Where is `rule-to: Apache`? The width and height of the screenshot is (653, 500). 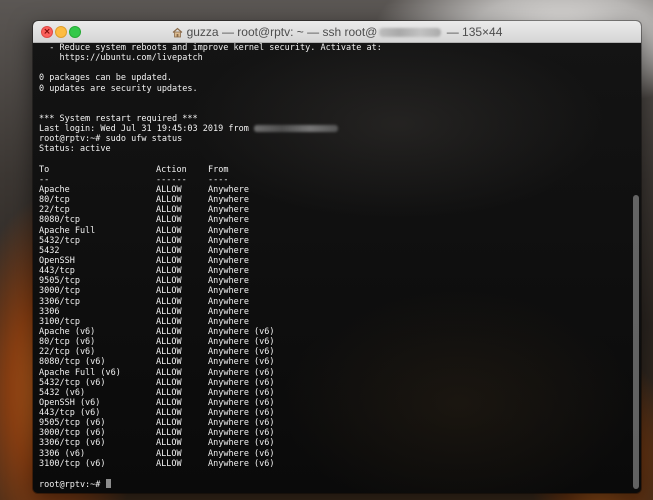
rule-to: Apache is located at coordinates (54, 189).